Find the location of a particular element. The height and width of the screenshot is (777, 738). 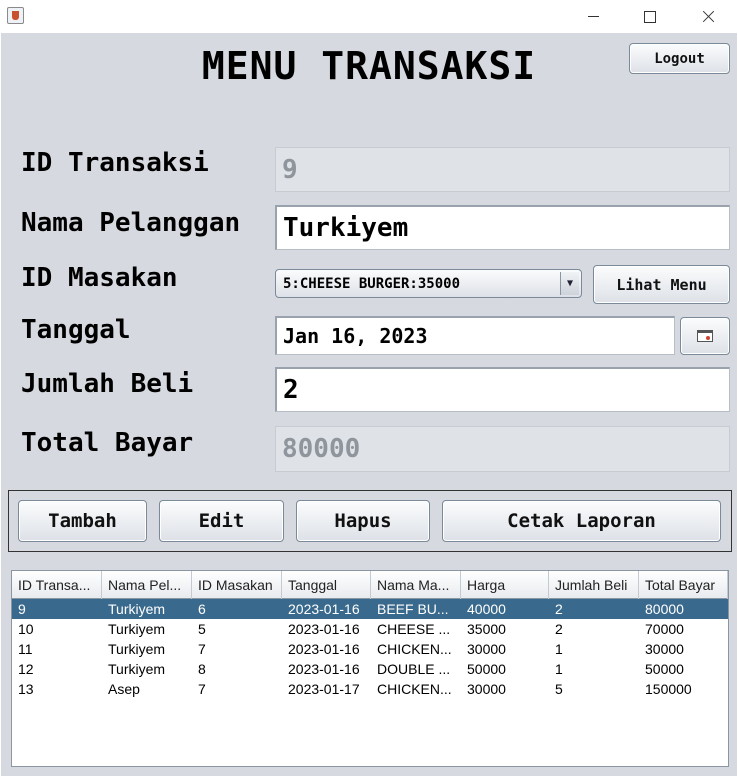

column-header: Jumlah Beli is located at coordinates (594, 585).